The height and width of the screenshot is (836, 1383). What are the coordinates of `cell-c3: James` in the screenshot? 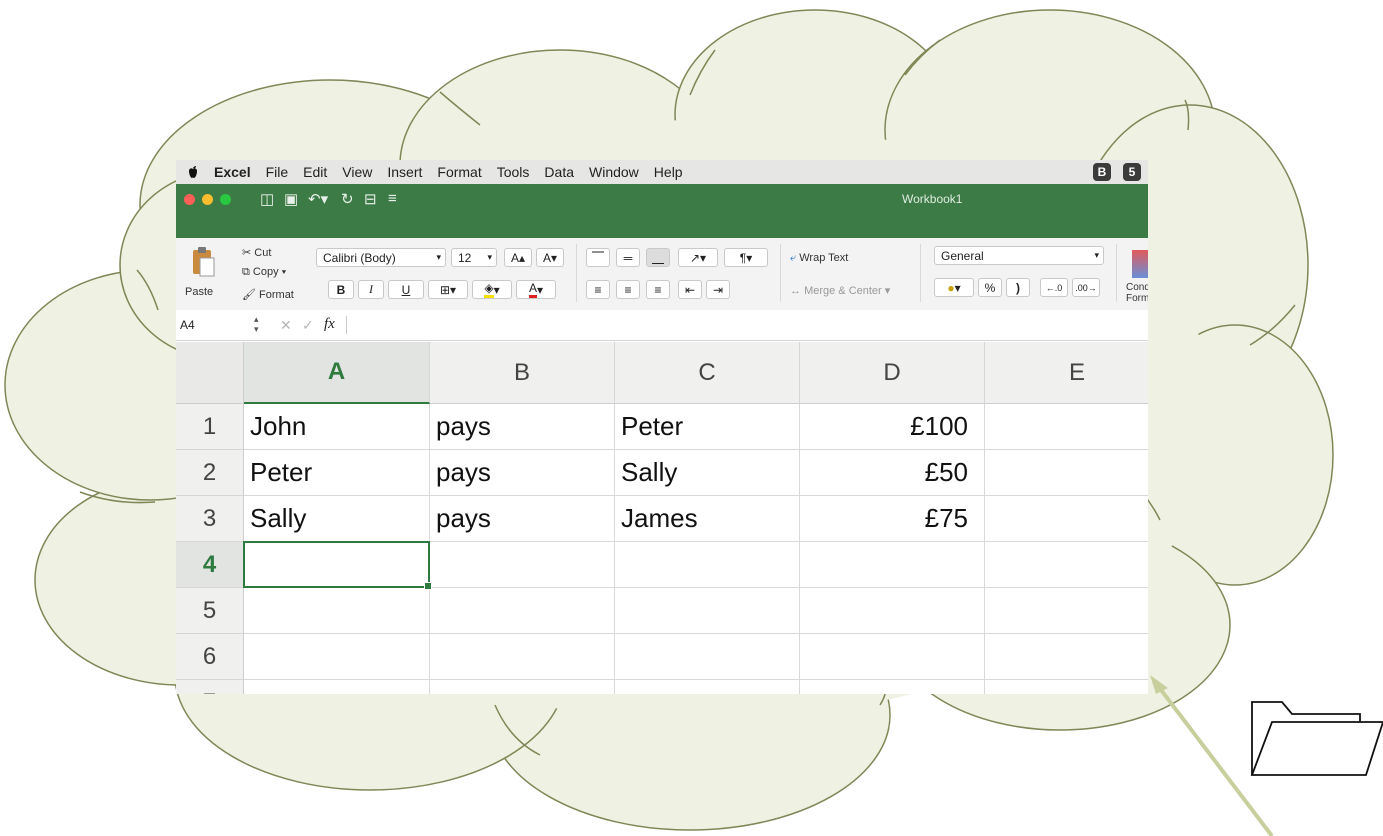 It's located at (707, 519).